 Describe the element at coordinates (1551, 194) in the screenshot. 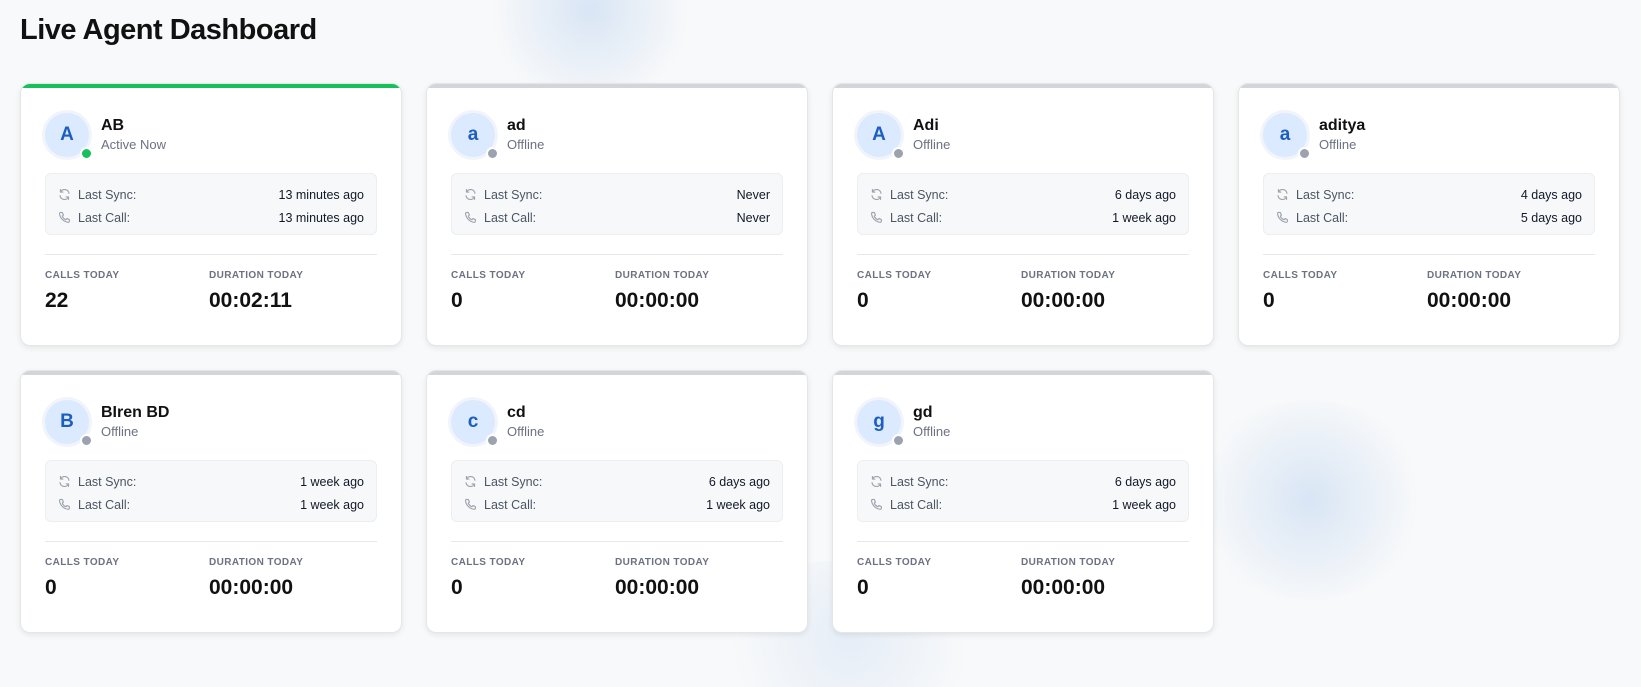

I see `last-sync-value: 4 days ago` at that location.